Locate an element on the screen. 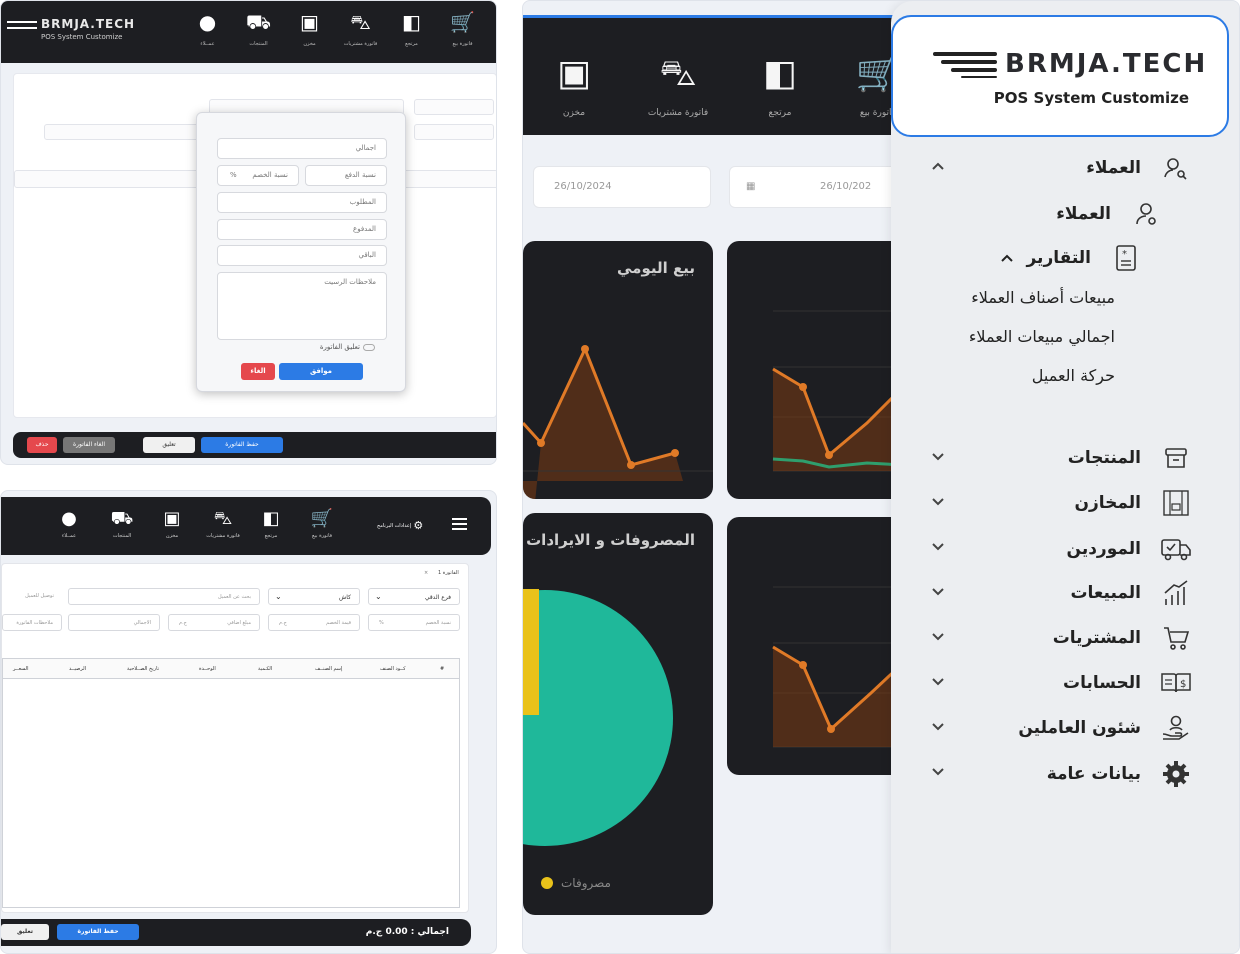  required-field: المطلوب is located at coordinates (302, 202).